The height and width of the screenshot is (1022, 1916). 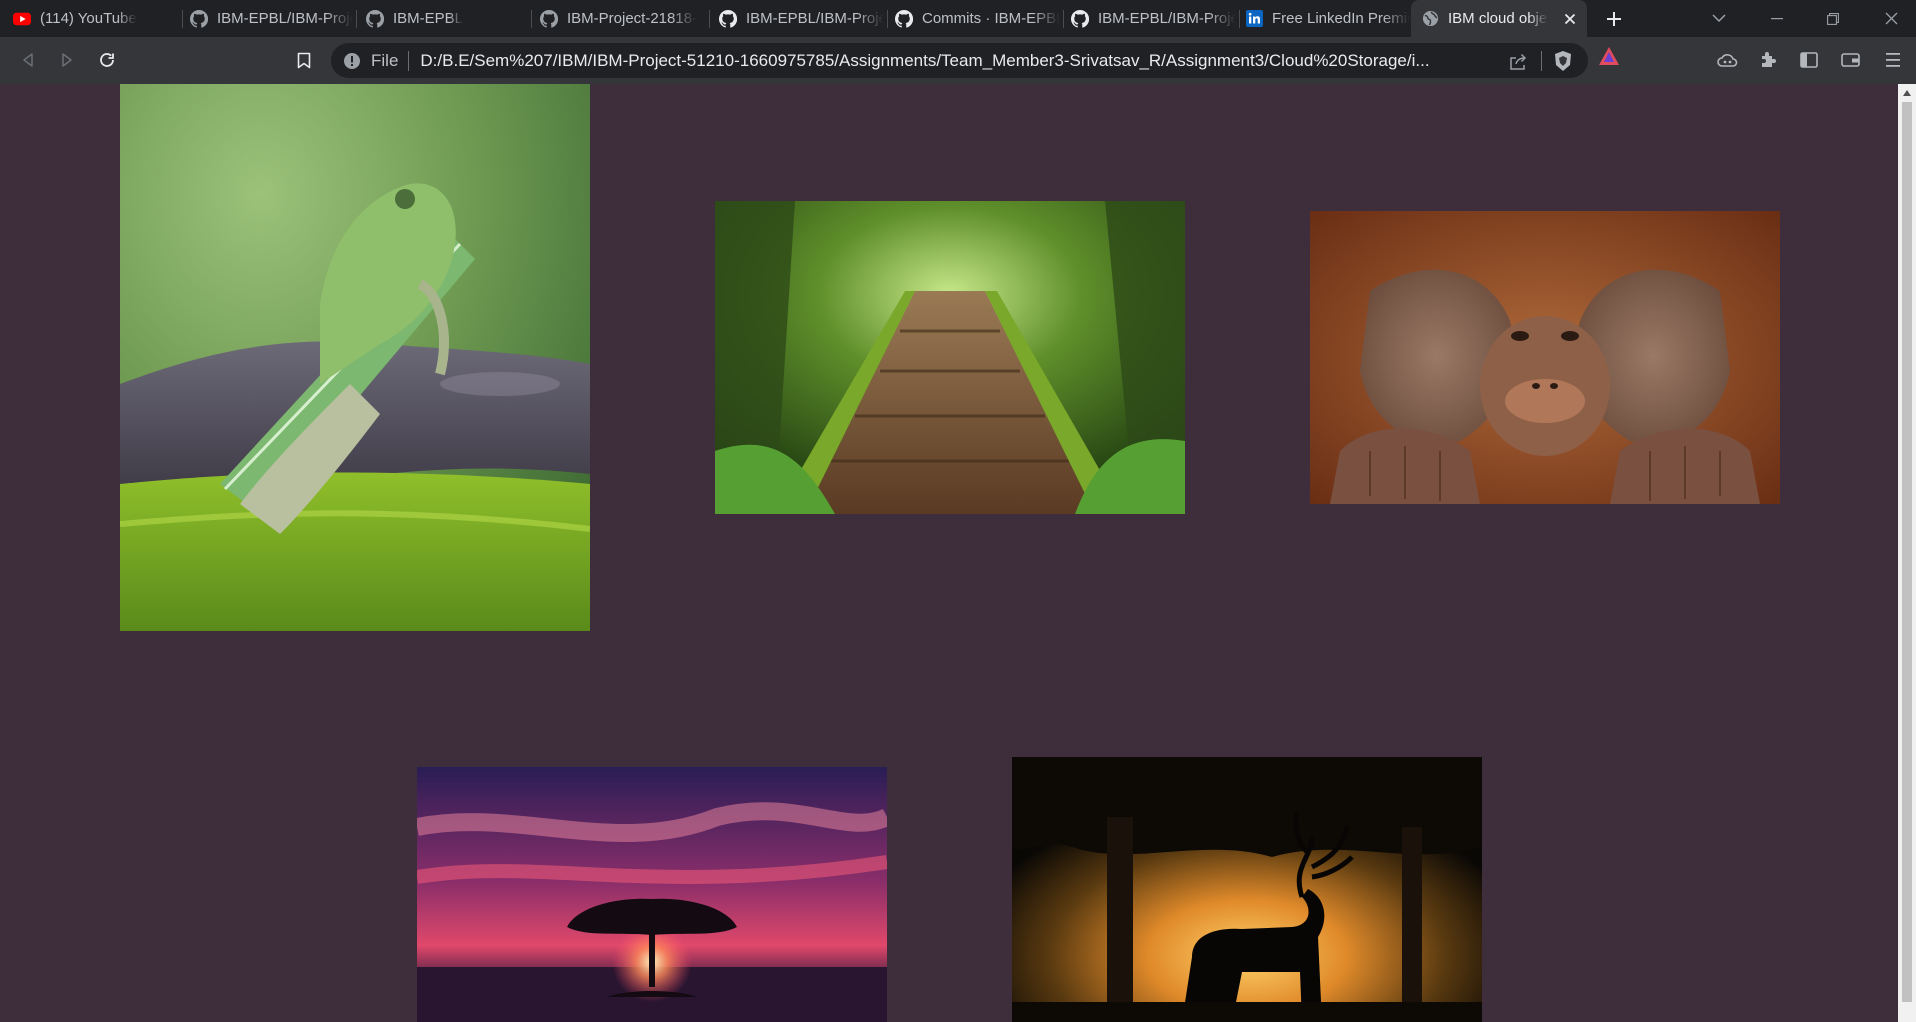 I want to click on restore-icon, so click(x=1833, y=18).